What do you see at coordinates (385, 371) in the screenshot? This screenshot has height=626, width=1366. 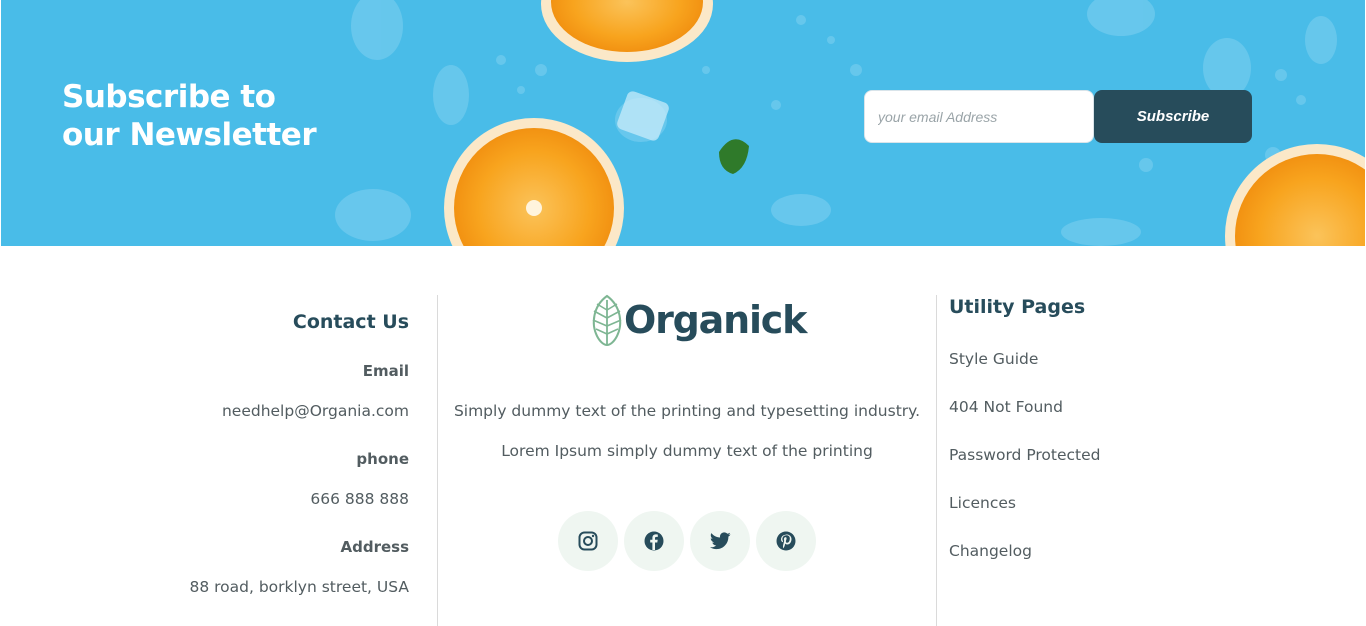 I see `email-label: Email` at bounding box center [385, 371].